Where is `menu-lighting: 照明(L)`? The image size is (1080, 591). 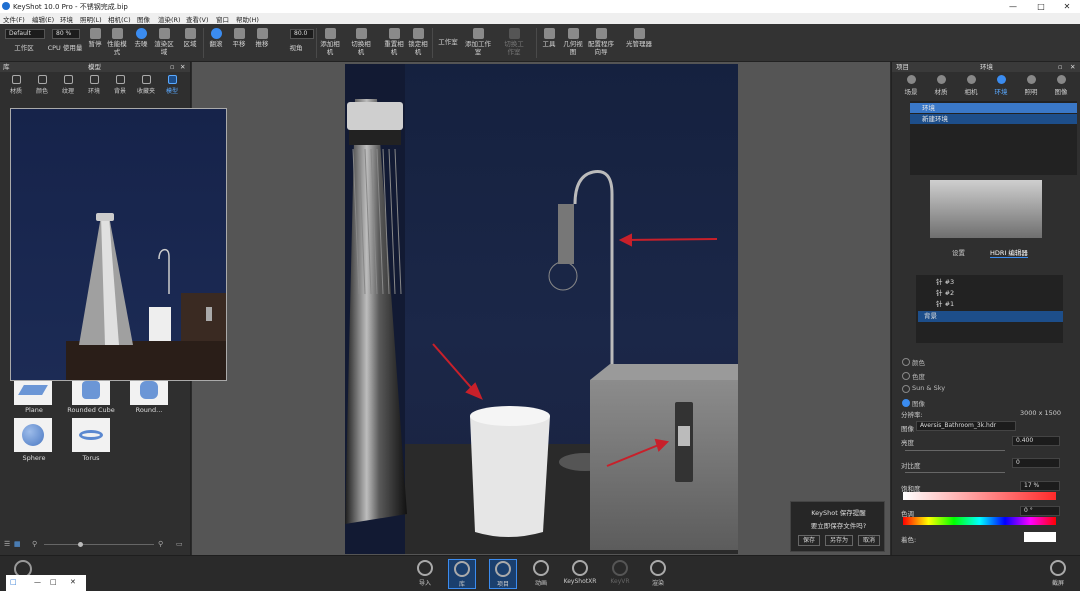 menu-lighting: 照明(L) is located at coordinates (91, 19).